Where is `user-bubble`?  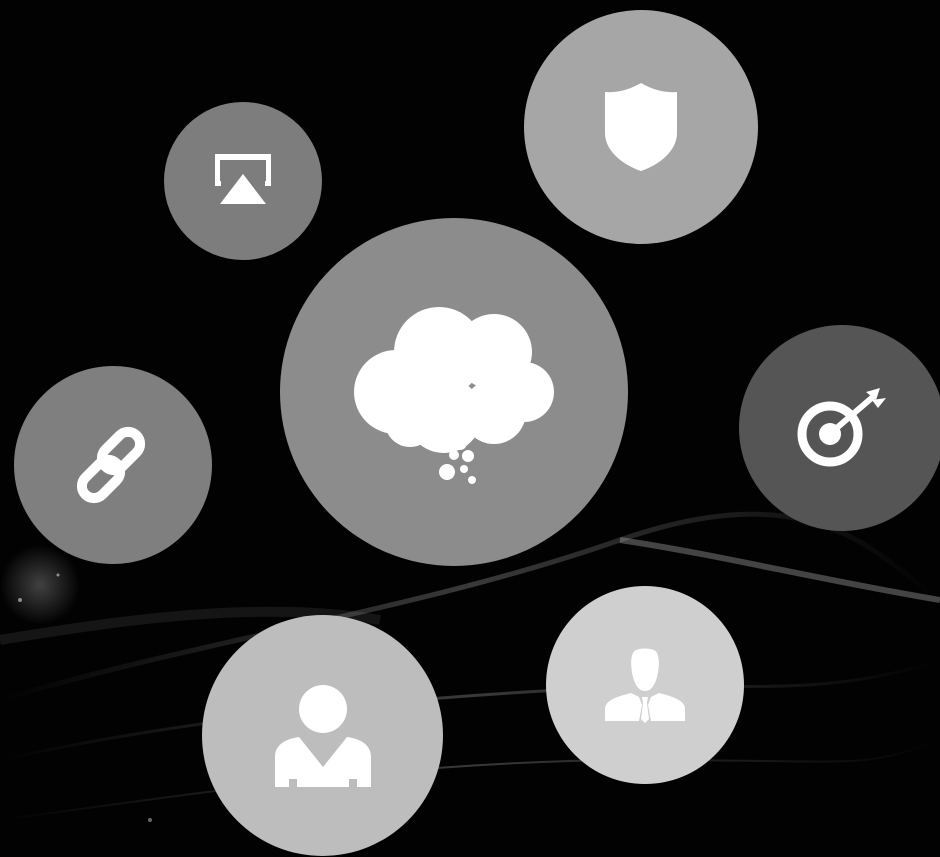
user-bubble is located at coordinates (322, 735).